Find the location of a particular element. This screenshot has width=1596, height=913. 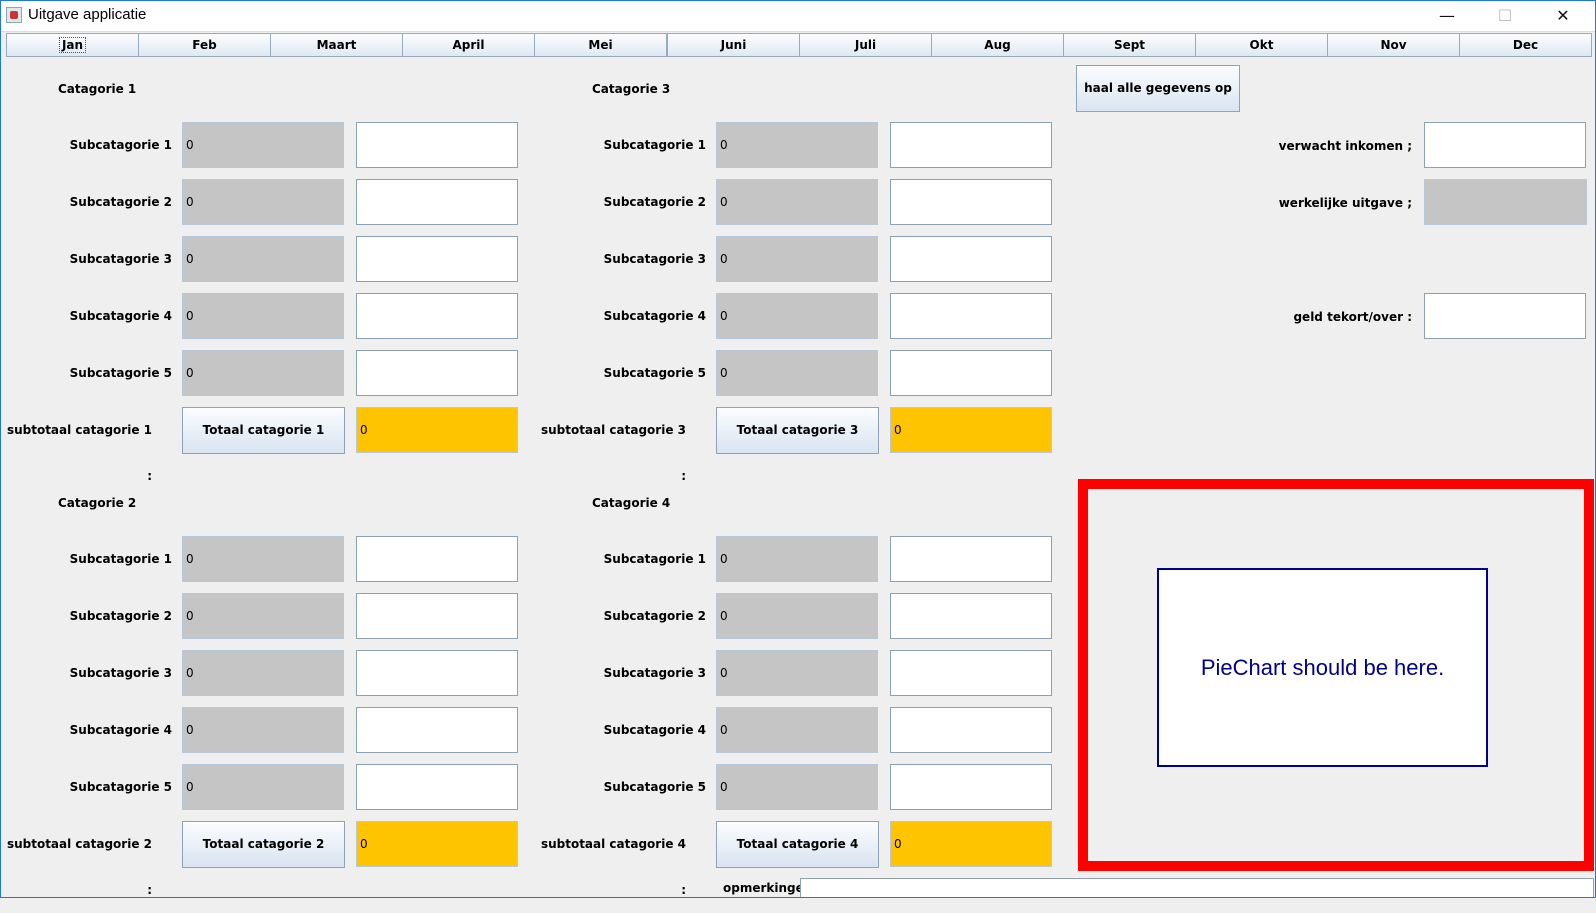

actual-expense-label: werkelijke uitgave ; is located at coordinates (1345, 203).